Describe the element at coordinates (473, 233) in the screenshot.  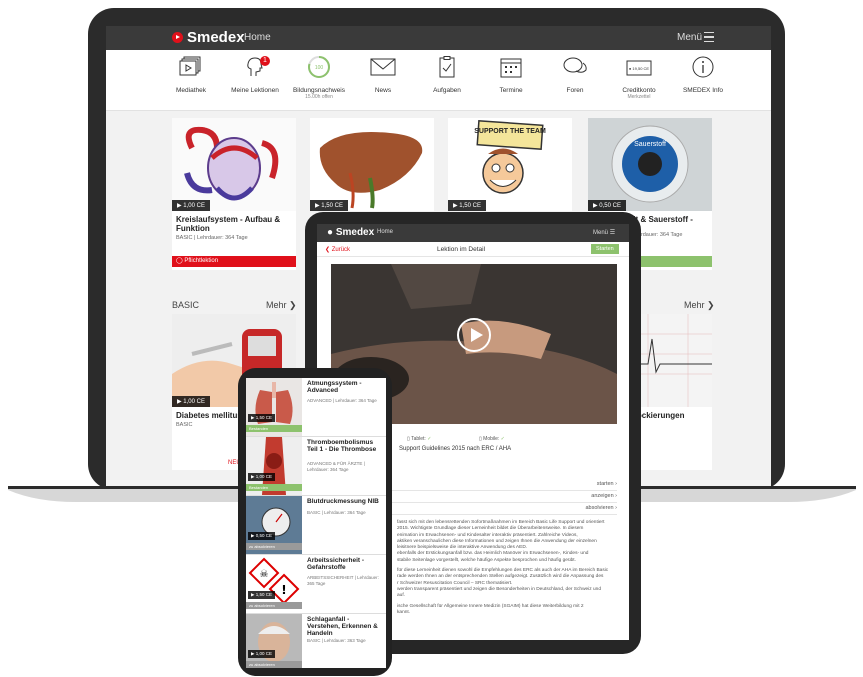
I see `tablet-navbar: ● Smedex Home Menü ☰` at that location.